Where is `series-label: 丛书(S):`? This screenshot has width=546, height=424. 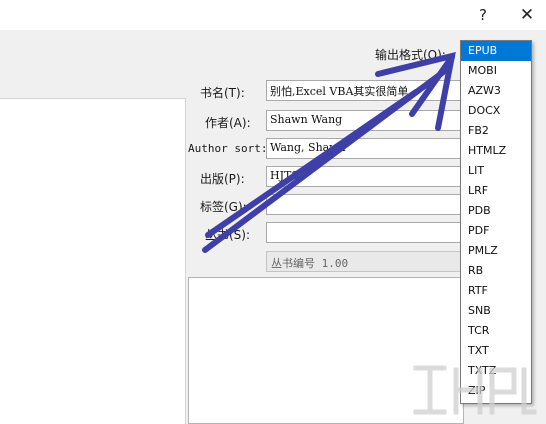
series-label: 丛书(S): is located at coordinates (228, 235).